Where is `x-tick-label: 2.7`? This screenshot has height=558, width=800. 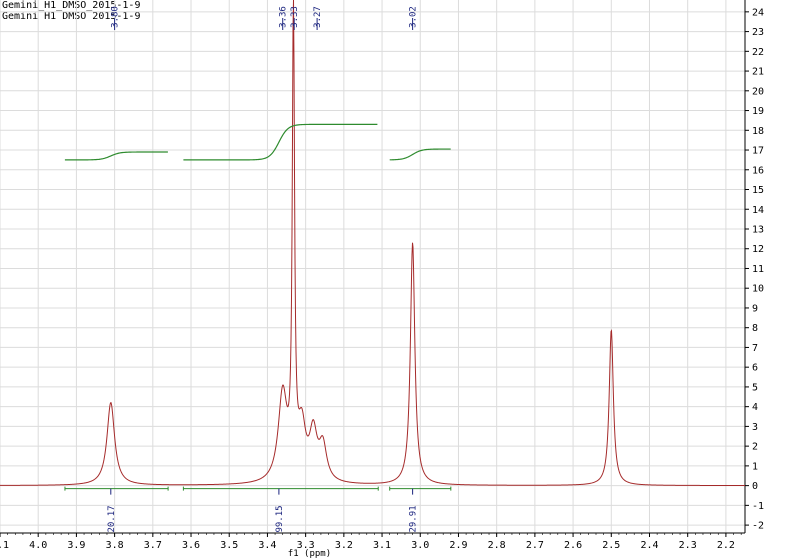
x-tick-label: 2.7 is located at coordinates (535, 545).